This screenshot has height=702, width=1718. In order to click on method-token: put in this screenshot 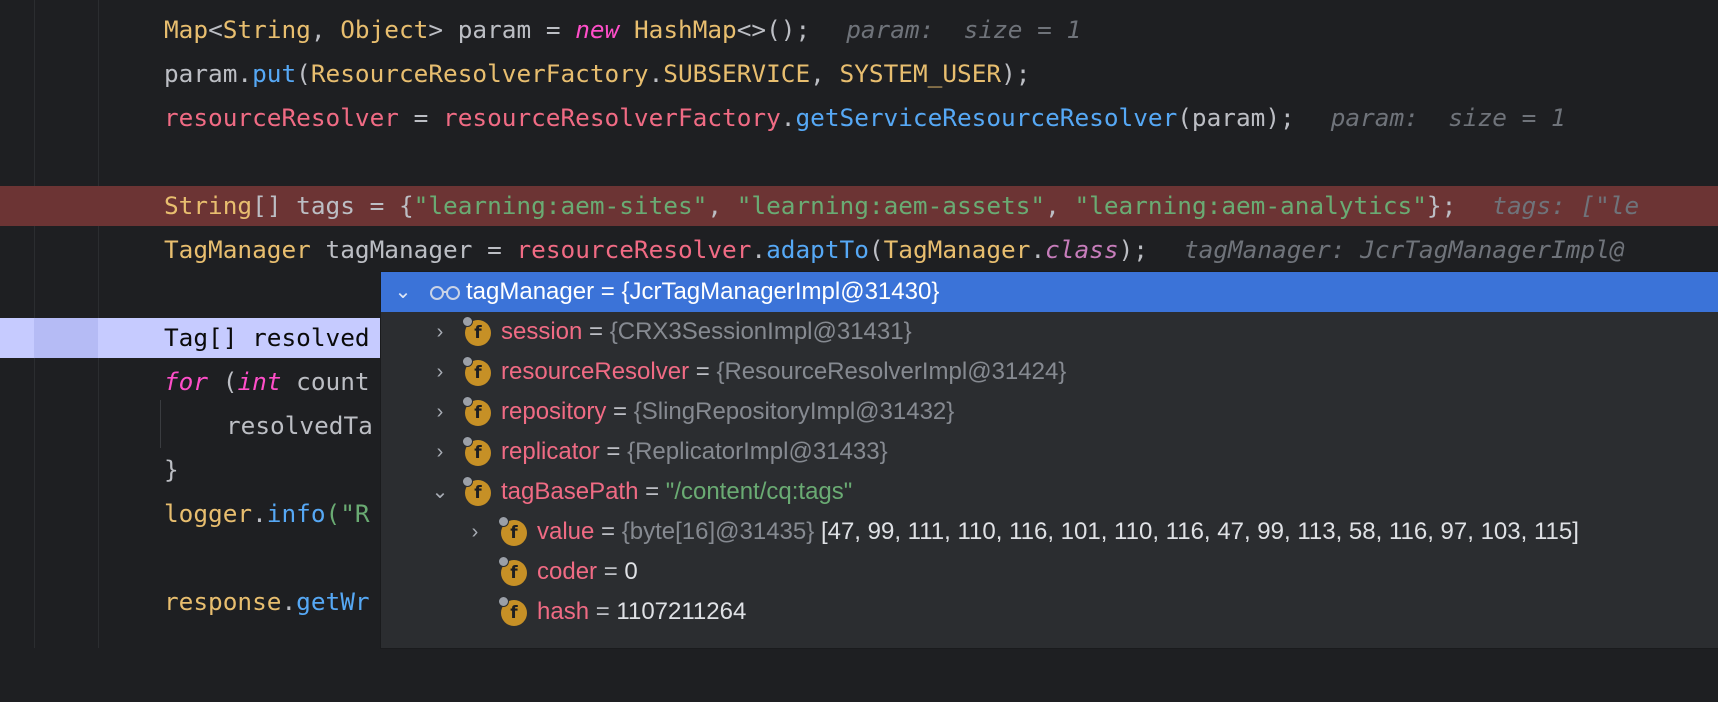, I will do `click(274, 73)`.